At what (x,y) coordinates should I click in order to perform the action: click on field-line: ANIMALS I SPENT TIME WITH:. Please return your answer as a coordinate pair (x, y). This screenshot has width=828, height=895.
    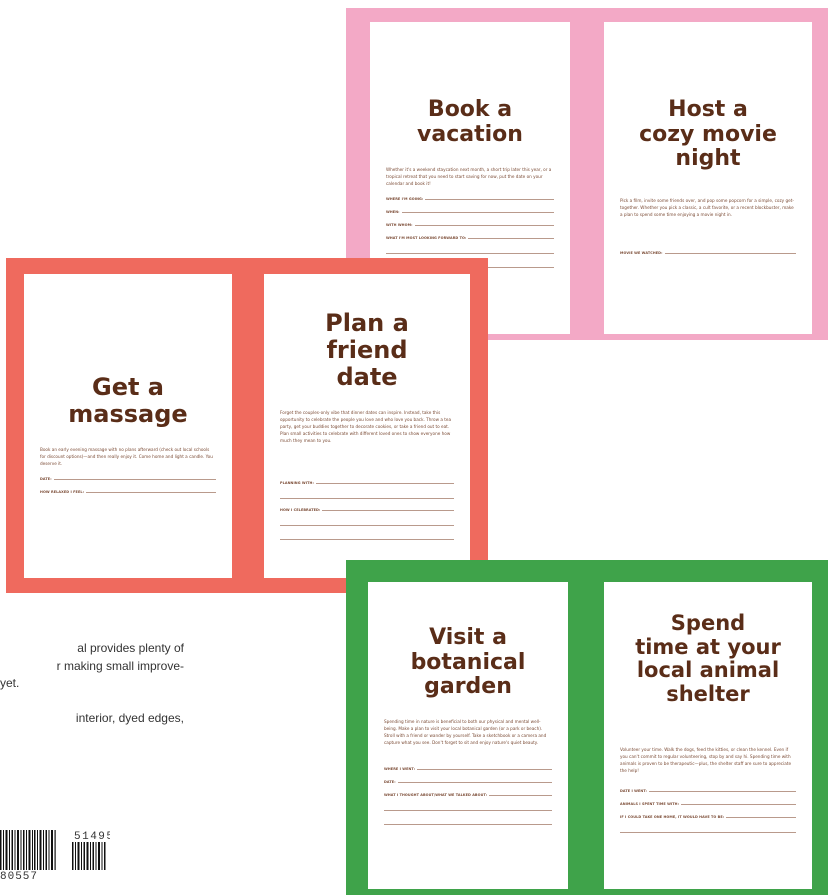
    Looking at the image, I should click on (708, 799).